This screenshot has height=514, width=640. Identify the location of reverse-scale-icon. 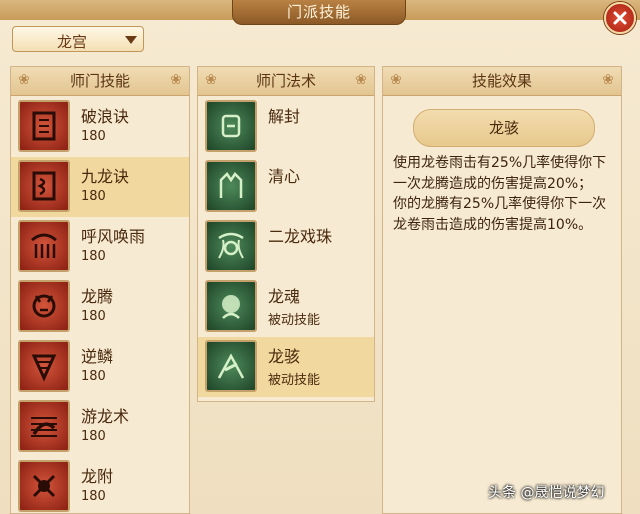
(44, 366).